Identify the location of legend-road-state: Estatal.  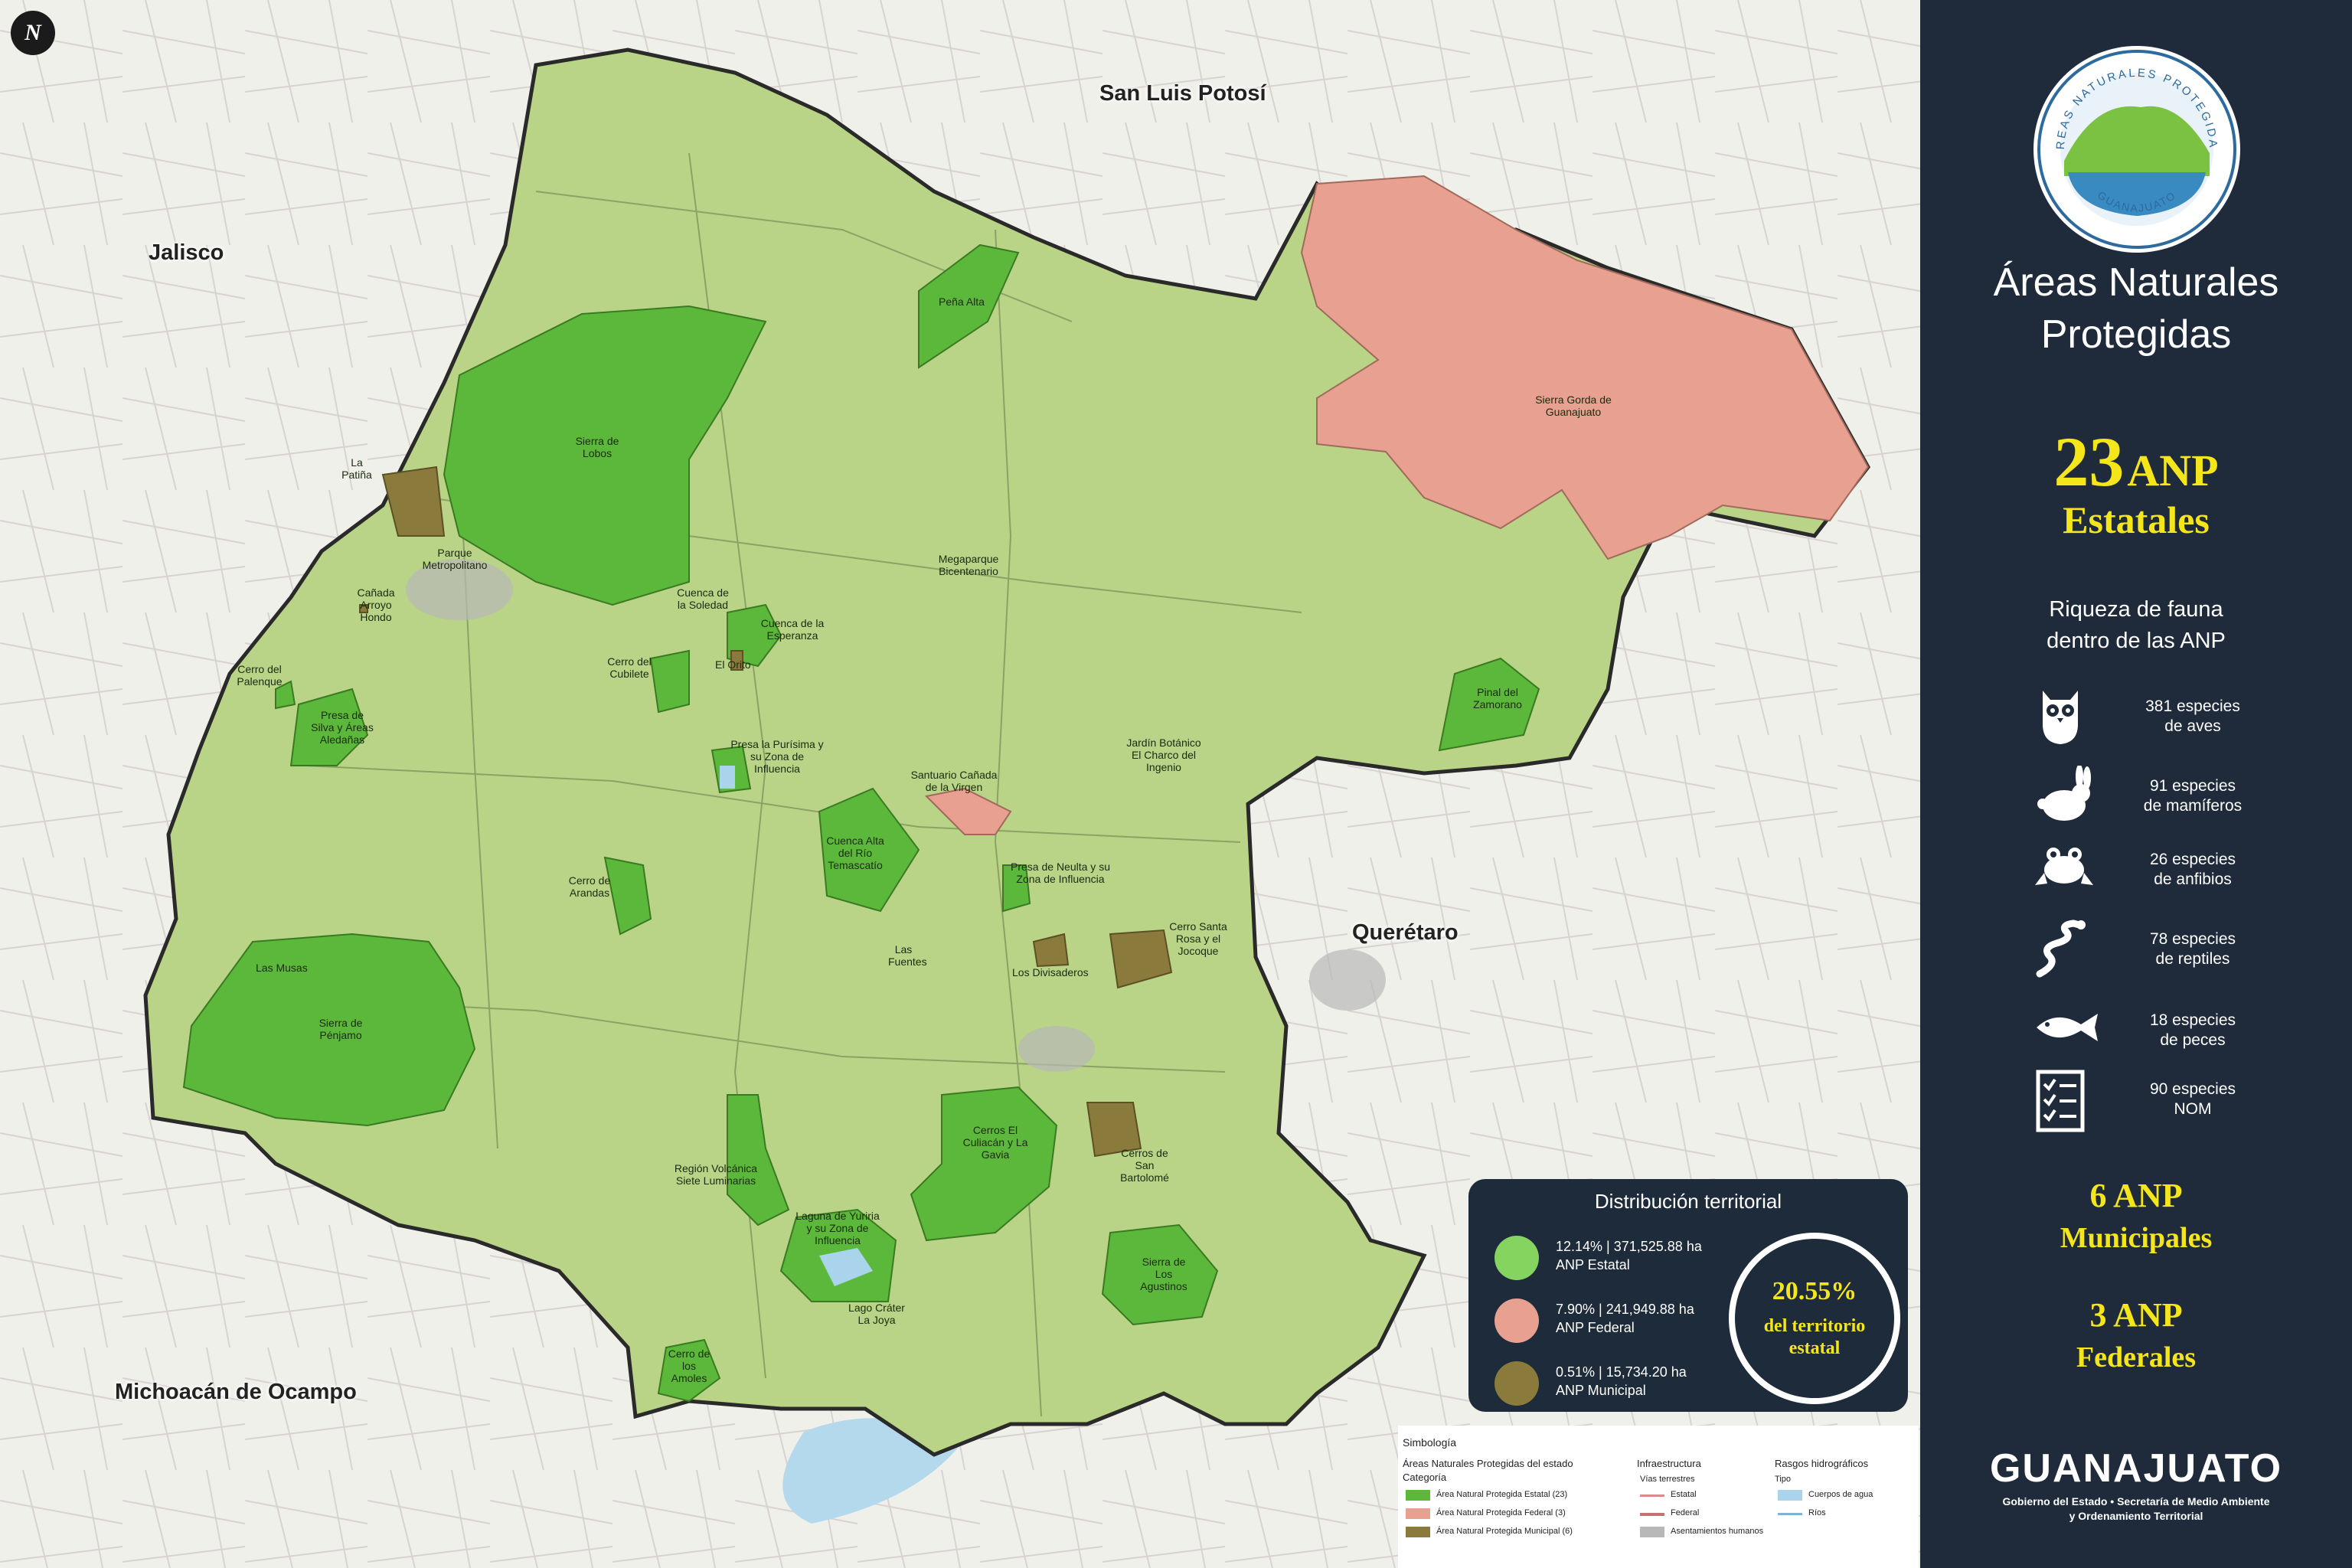
(1684, 1494).